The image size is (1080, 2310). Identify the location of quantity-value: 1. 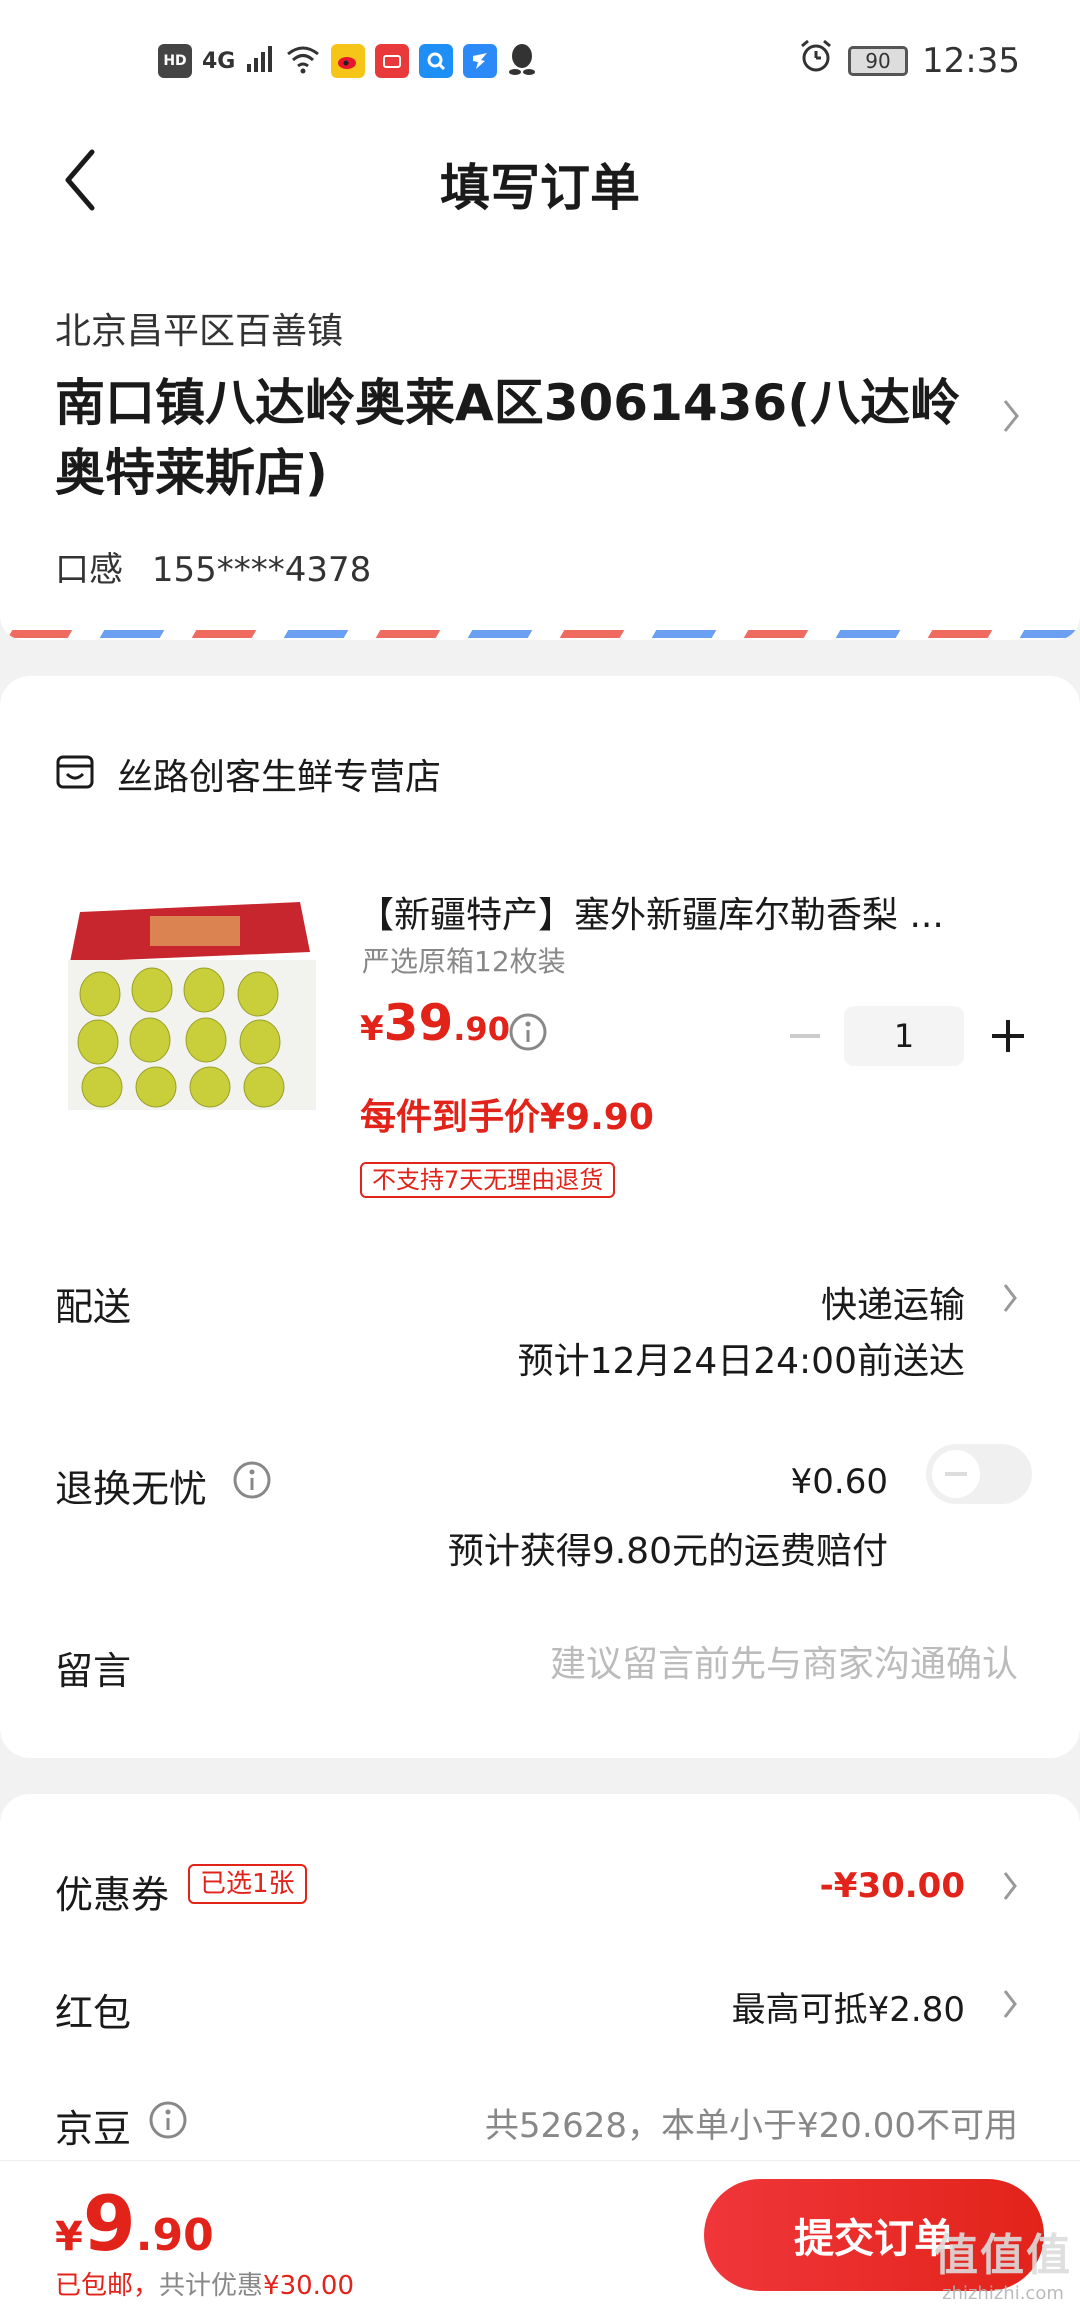
(904, 1036).